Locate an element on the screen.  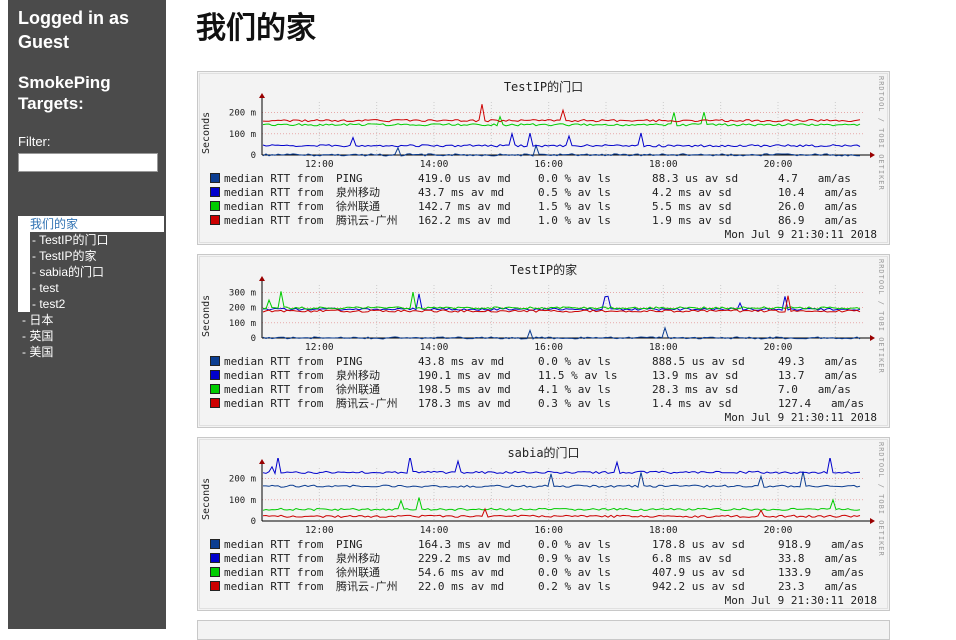
legend-amas: 23.3 am/as is located at coordinates (818, 586).